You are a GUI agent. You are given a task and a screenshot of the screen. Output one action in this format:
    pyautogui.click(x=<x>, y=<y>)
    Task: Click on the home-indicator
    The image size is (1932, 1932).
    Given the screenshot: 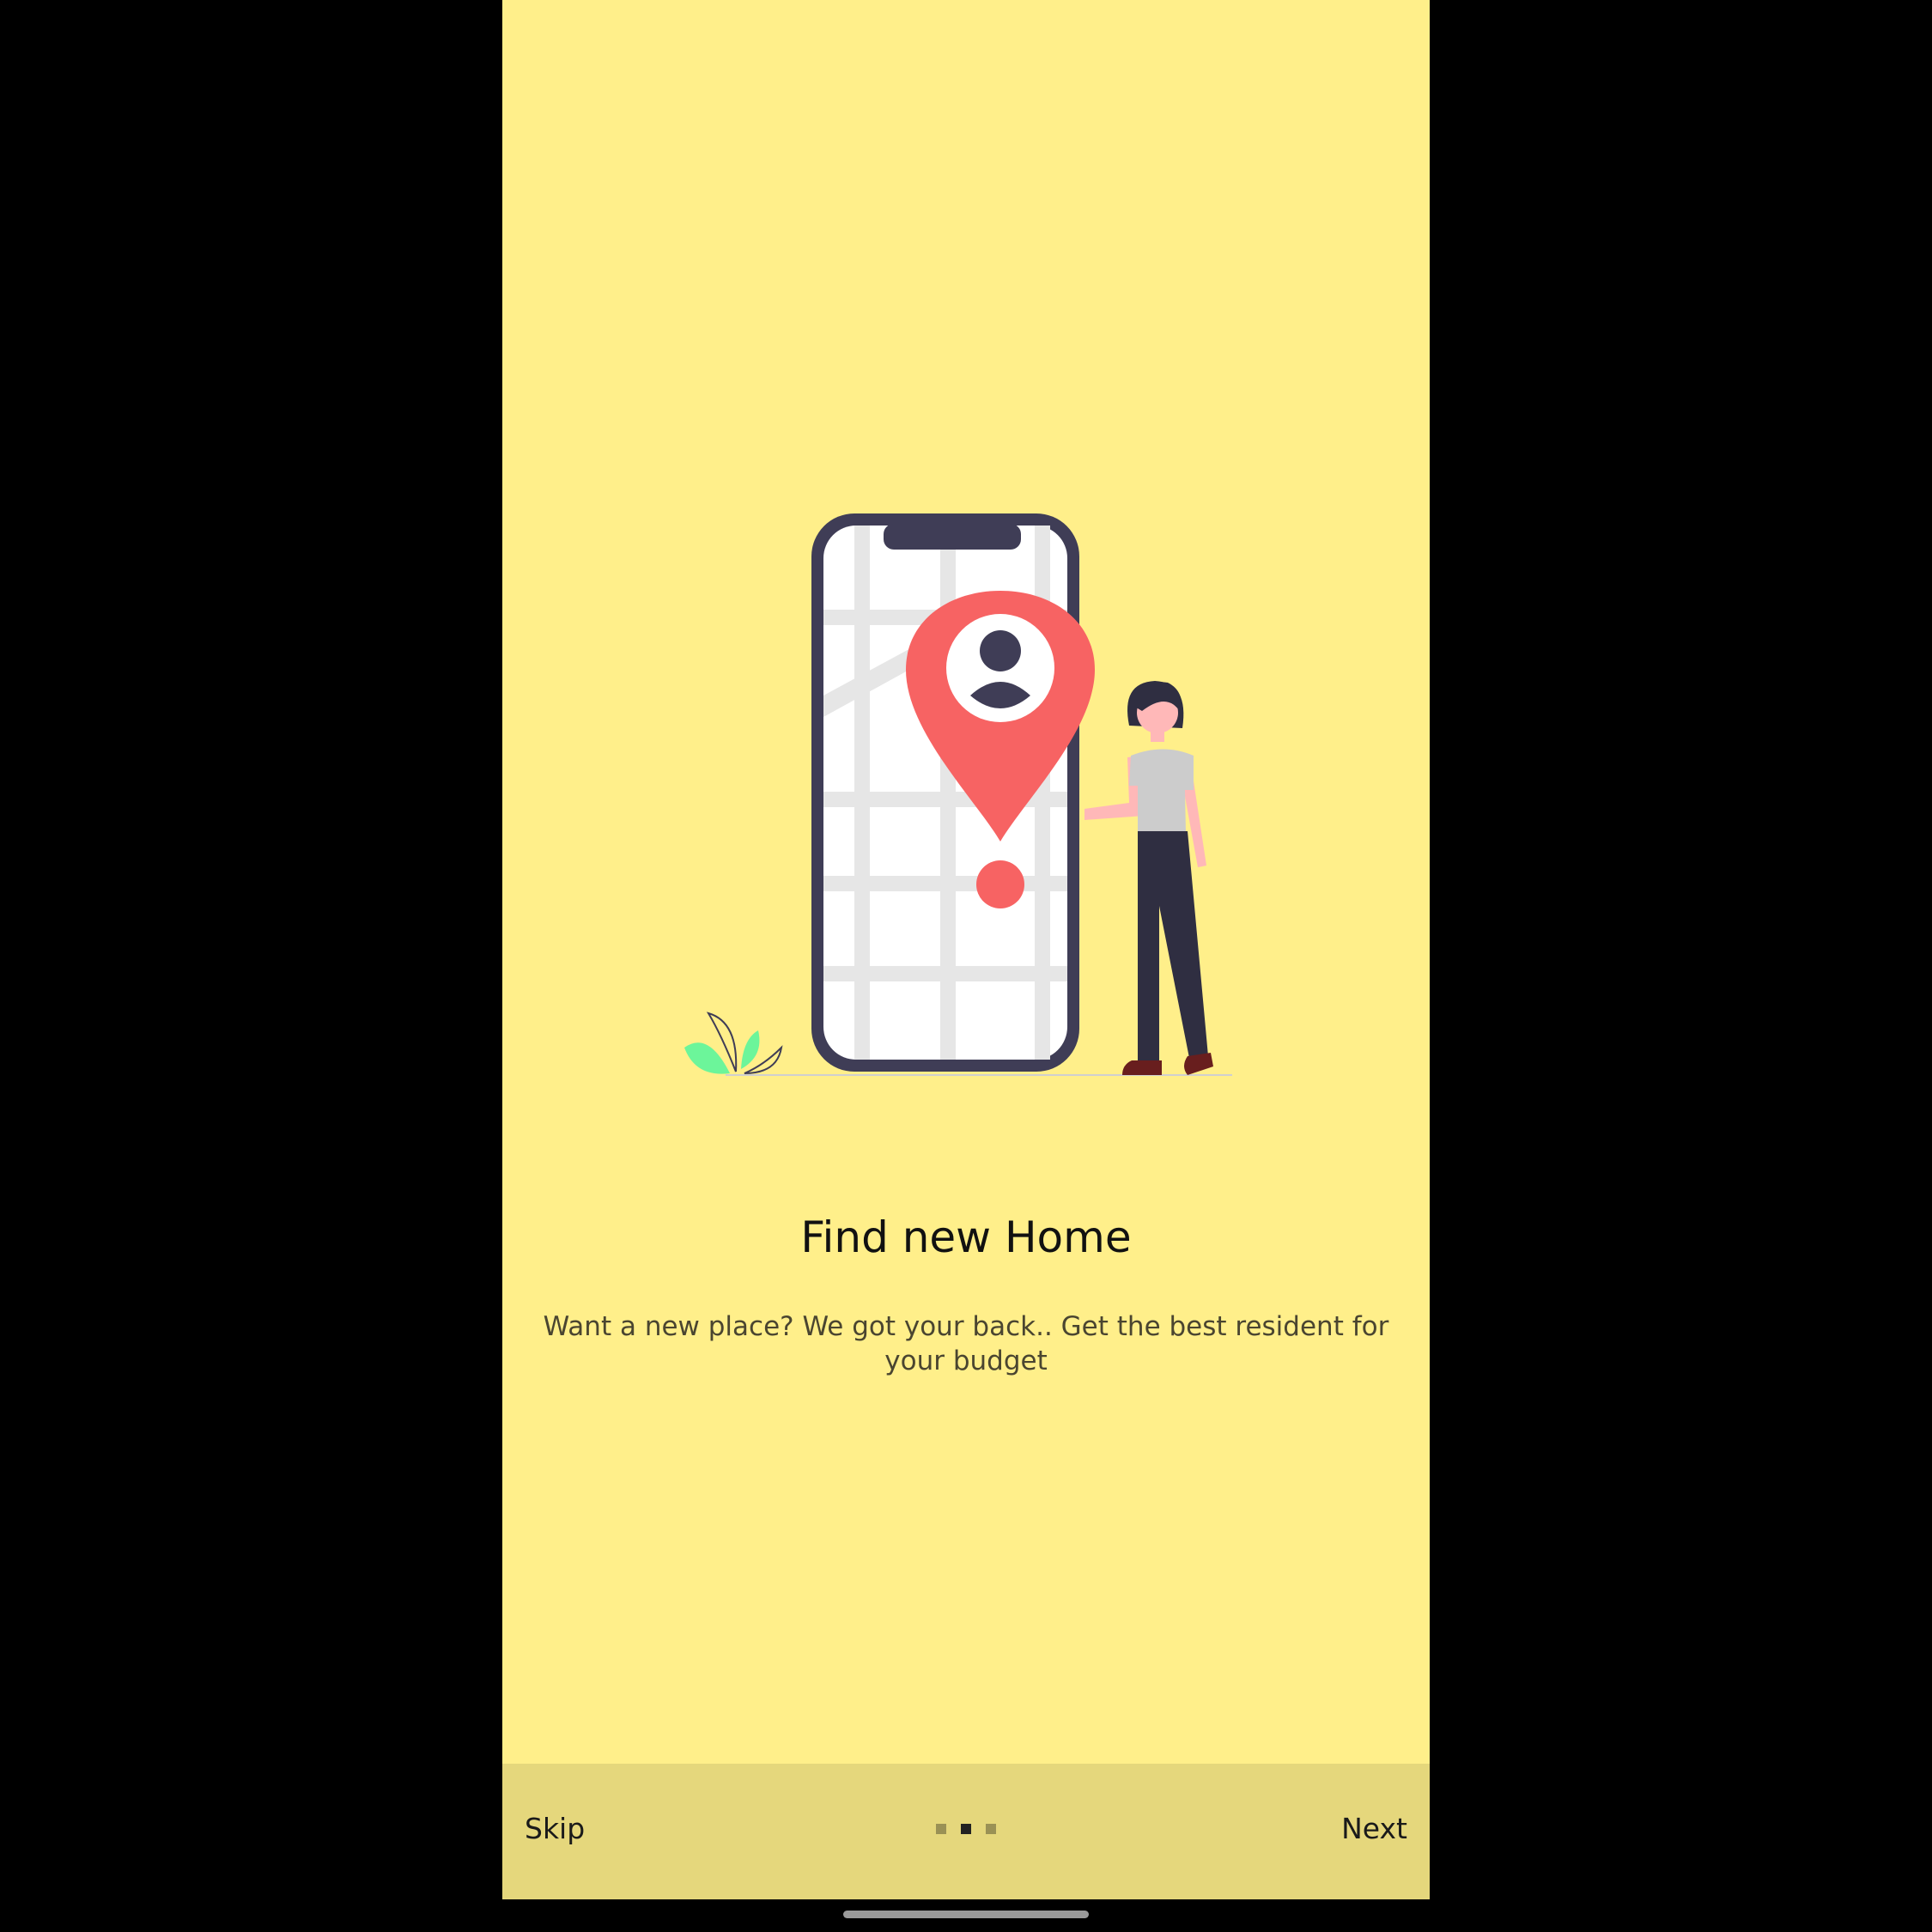 What is the action you would take?
    pyautogui.click(x=966, y=1915)
    